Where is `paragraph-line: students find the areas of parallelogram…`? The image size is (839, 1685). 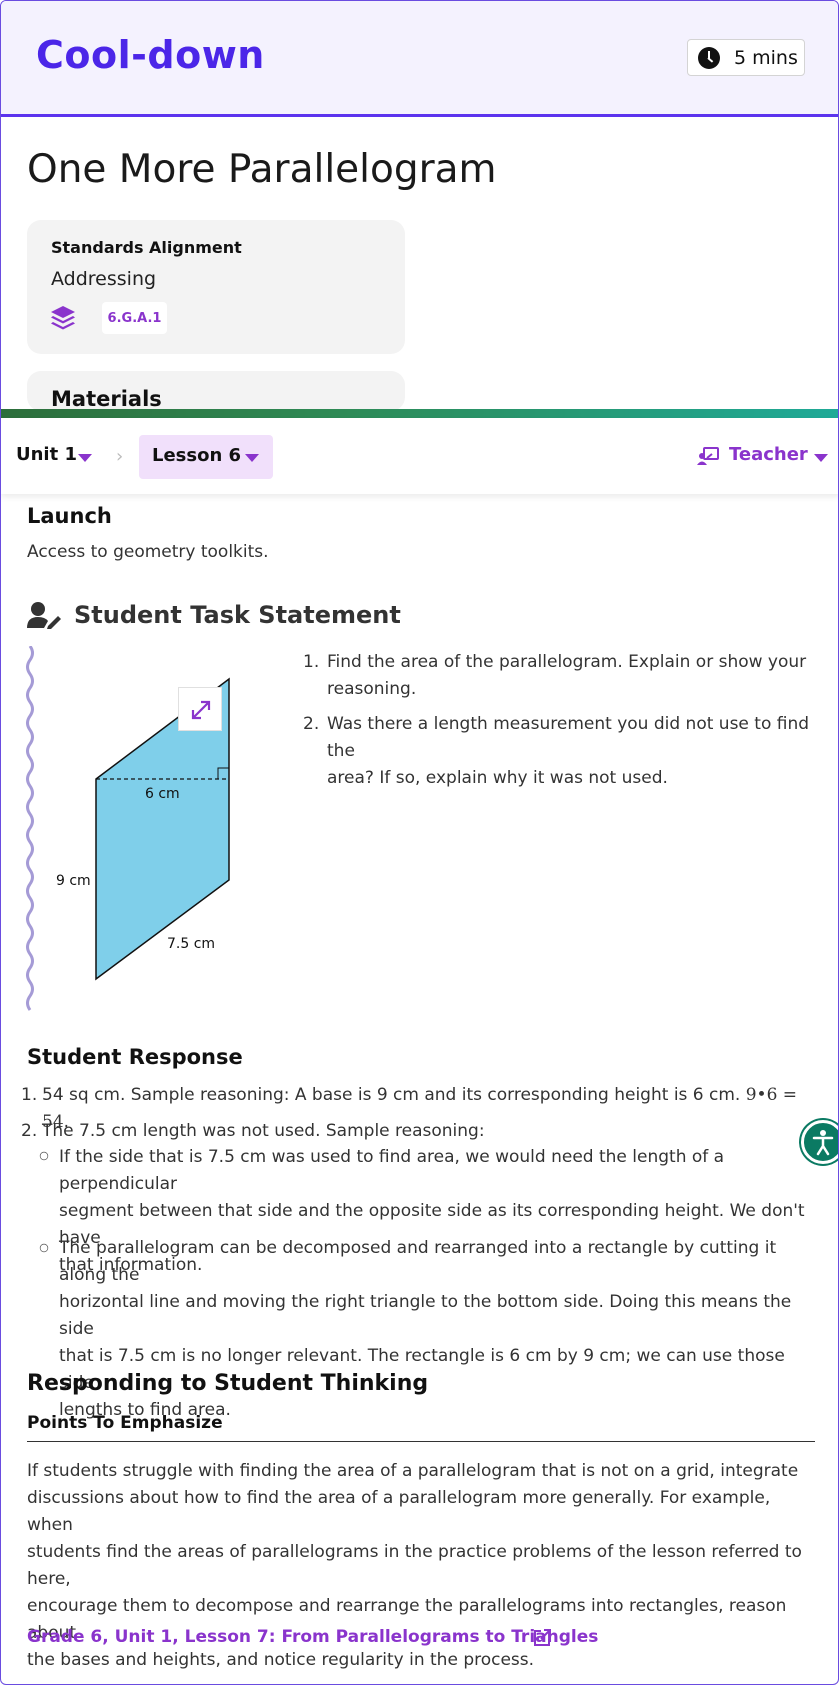 paragraph-line: students find the areas of parallelogram… is located at coordinates (414, 1565).